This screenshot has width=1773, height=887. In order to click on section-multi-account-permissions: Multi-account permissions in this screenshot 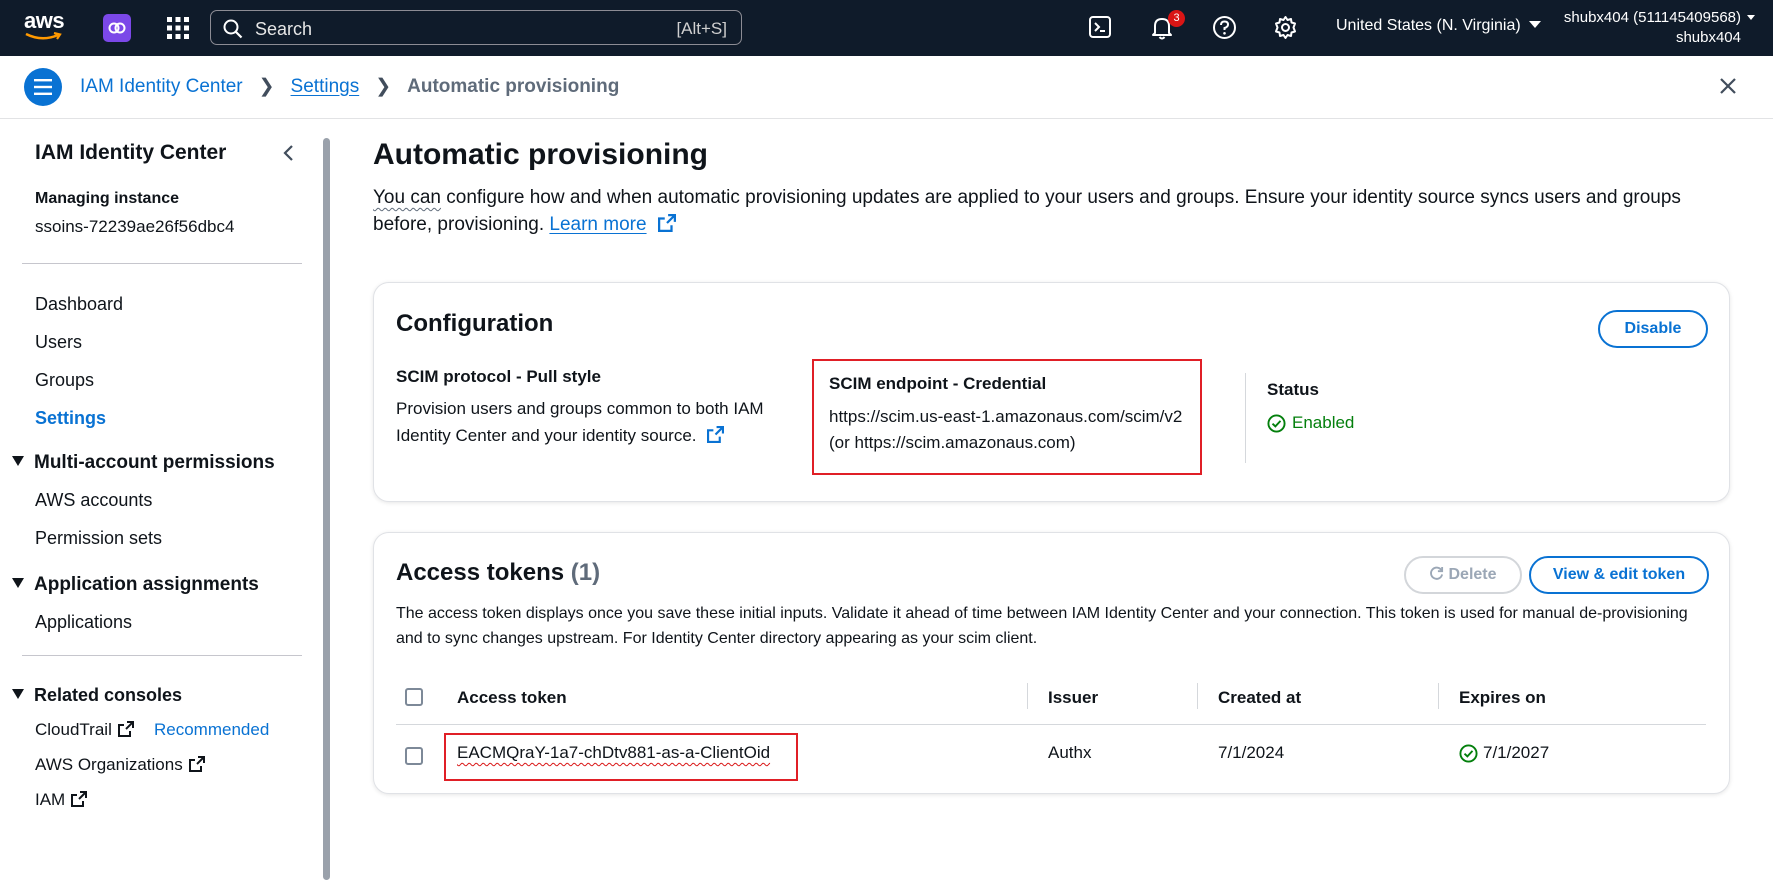, I will do `click(143, 463)`.